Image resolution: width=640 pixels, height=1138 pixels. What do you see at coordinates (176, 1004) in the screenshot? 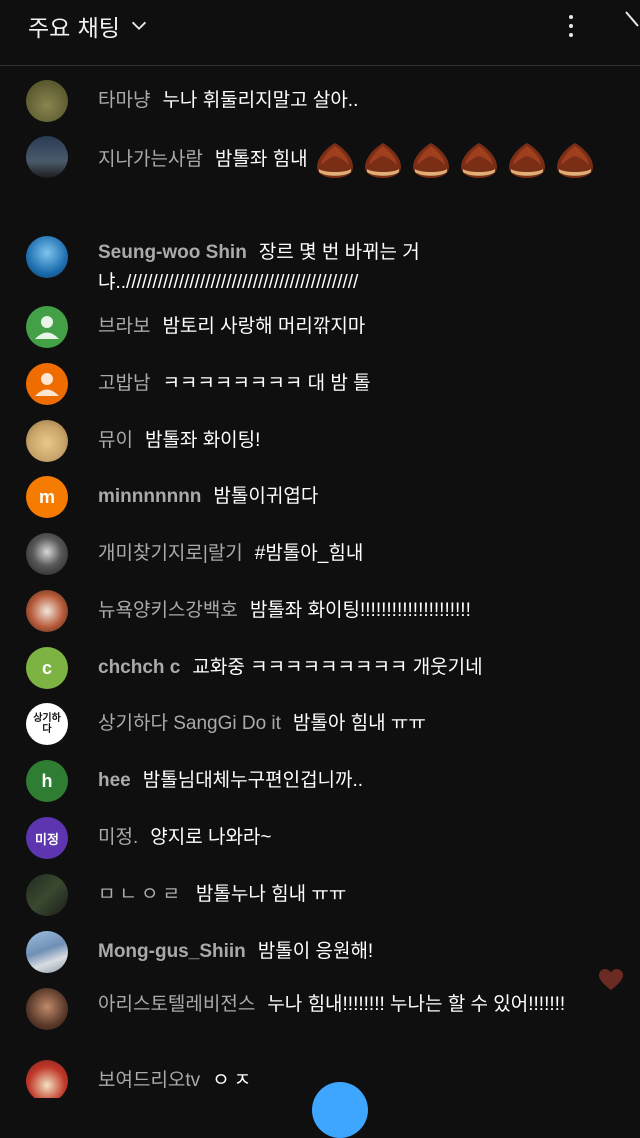
I see `author-name: 아리스토텔레비전스` at bounding box center [176, 1004].